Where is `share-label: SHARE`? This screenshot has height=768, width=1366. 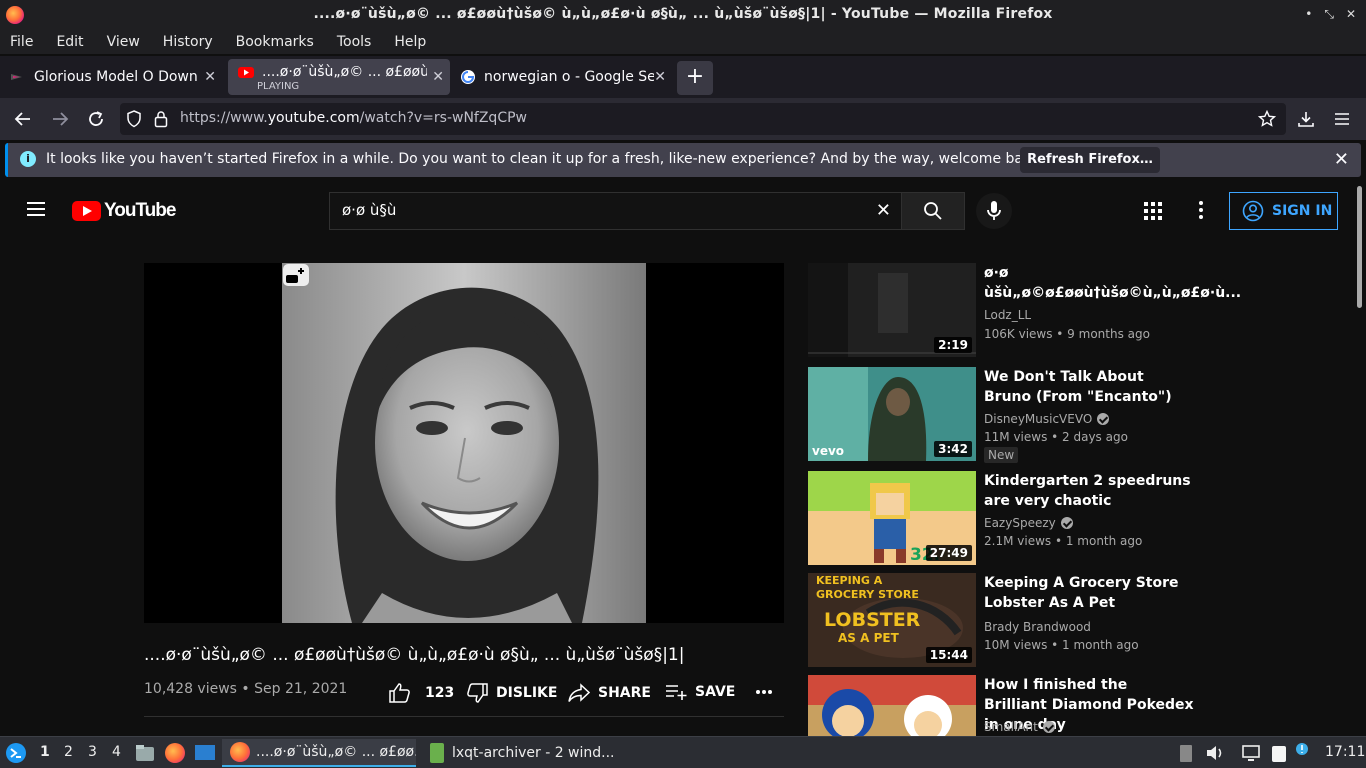 share-label: SHARE is located at coordinates (624, 693).